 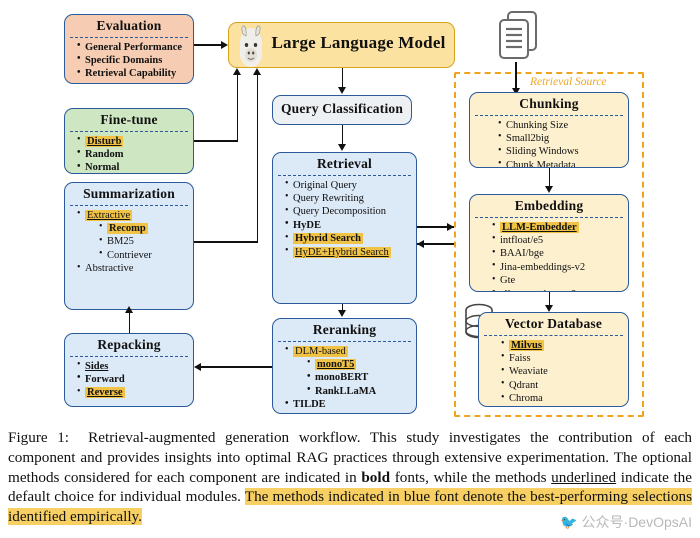 I want to click on list-item: Forward, so click(x=133, y=379).